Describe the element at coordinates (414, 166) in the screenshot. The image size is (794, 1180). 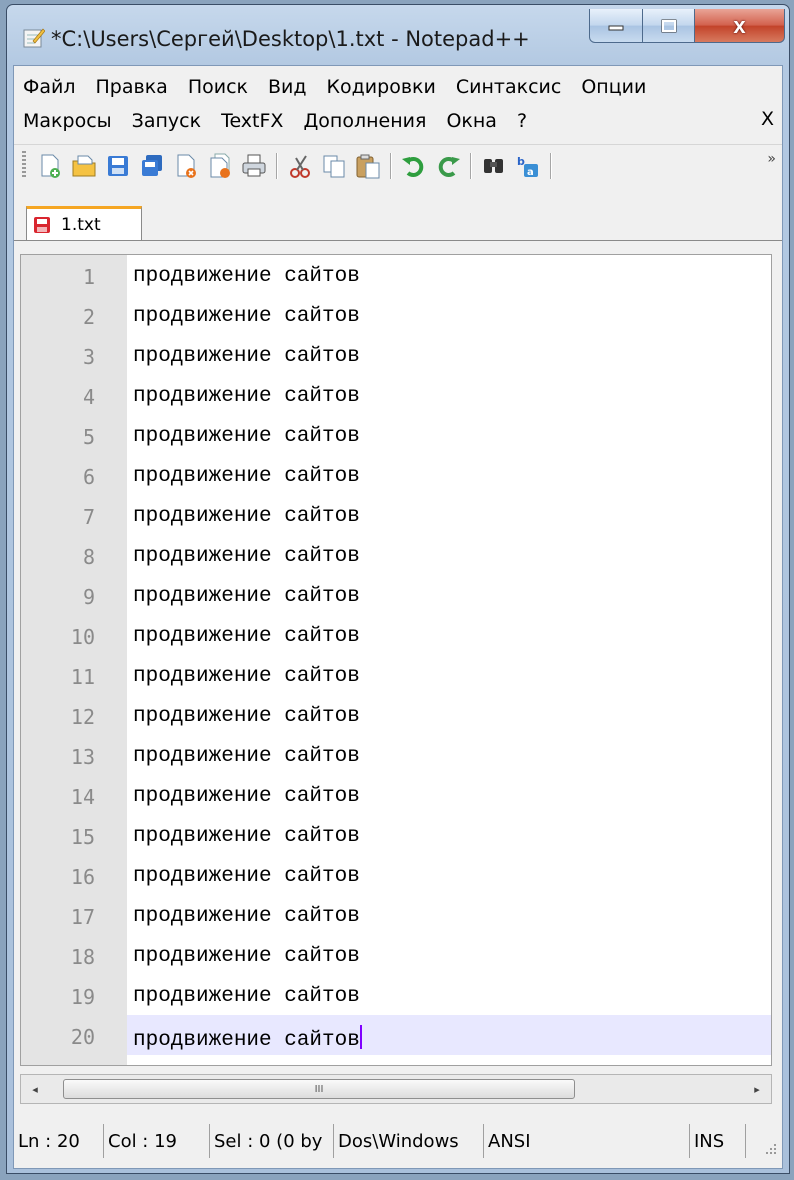
I see `undo-icon` at that location.